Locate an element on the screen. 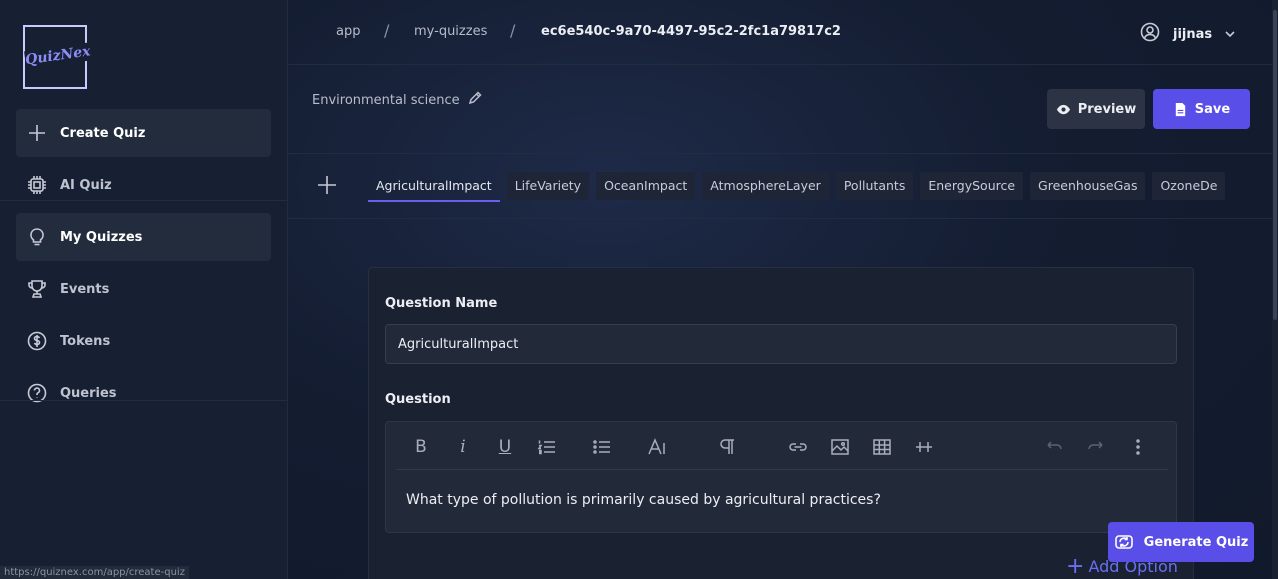 This screenshot has width=1278, height=579. breadcrumb-quiz-id: ec6e540c-9a70-4497-95c2-2fc1a79817c2 is located at coordinates (691, 31).